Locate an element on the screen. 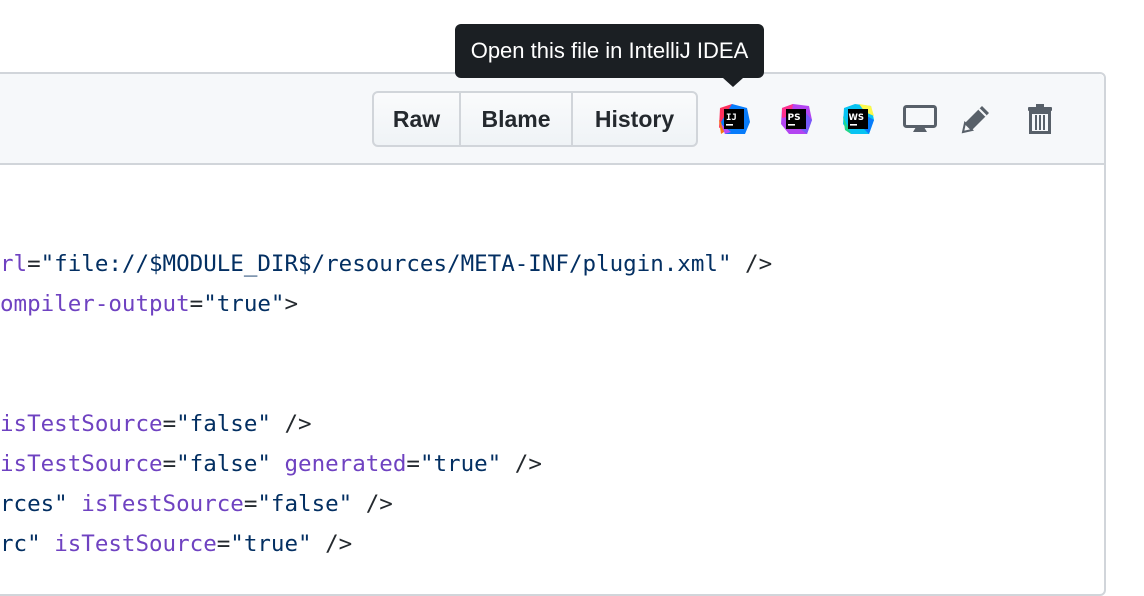 The width and height of the screenshot is (1144, 596). code-line: isTestSource="false" /> is located at coordinates (386, 424).